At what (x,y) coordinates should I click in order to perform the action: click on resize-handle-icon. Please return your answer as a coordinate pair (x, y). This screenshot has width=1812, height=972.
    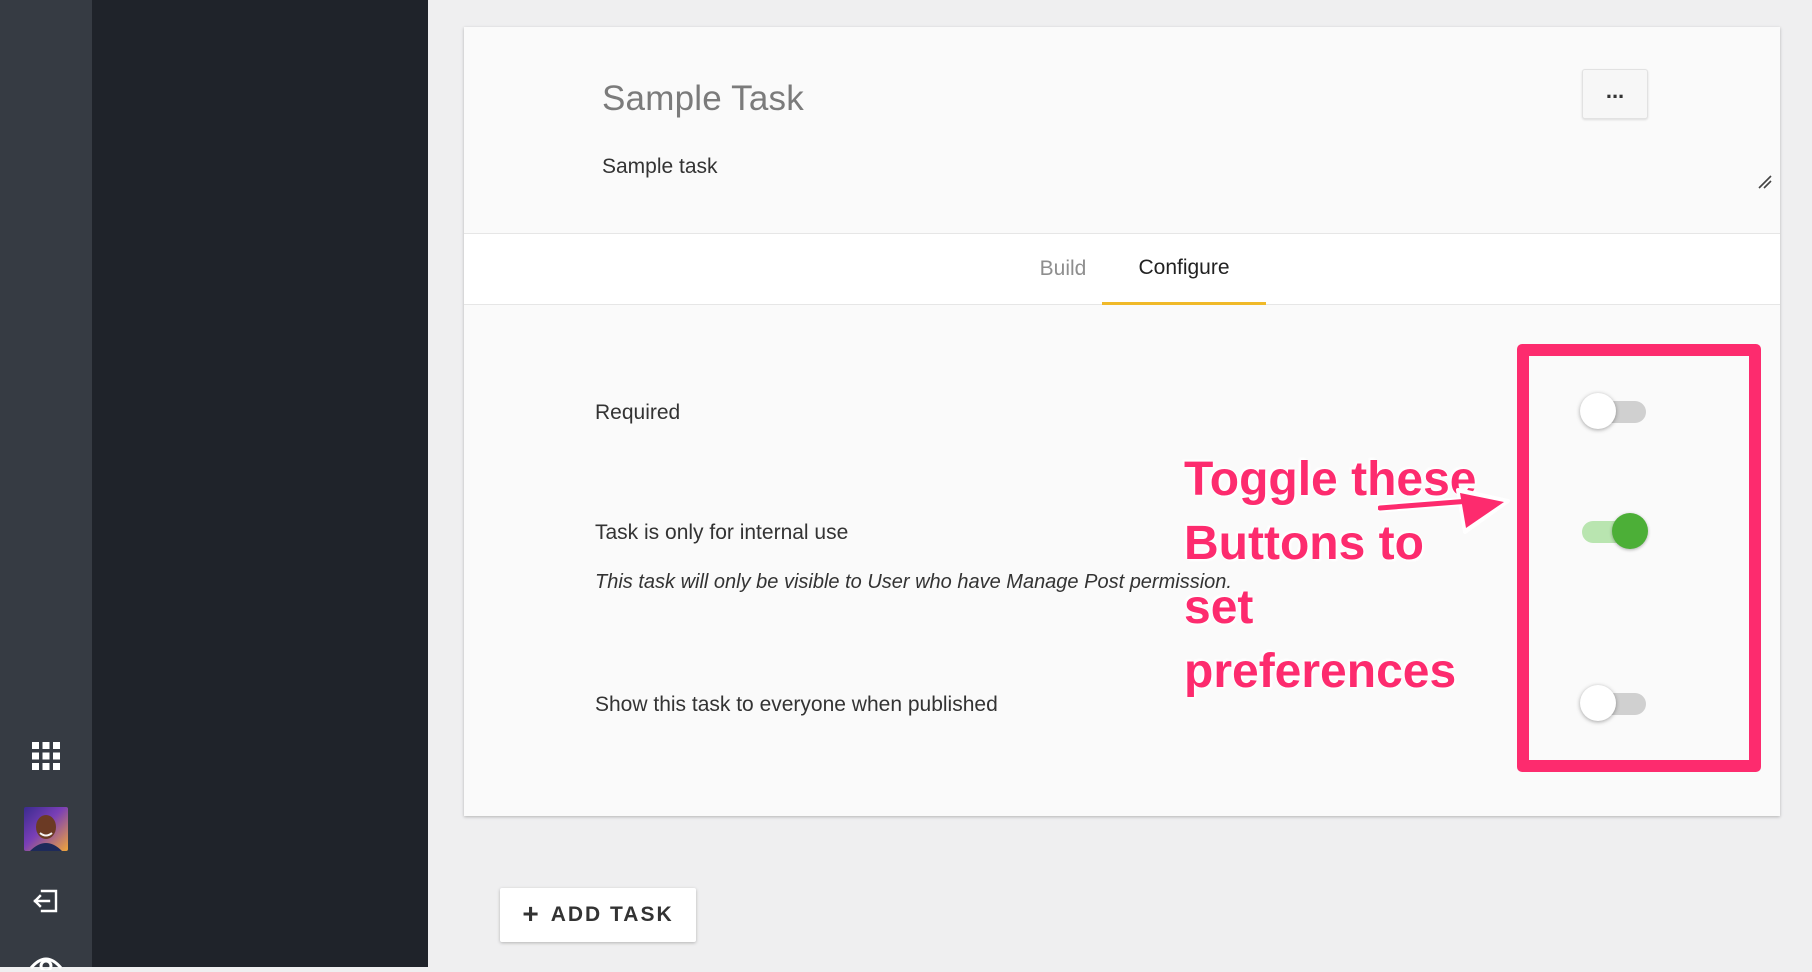
    Looking at the image, I should click on (1765, 184).